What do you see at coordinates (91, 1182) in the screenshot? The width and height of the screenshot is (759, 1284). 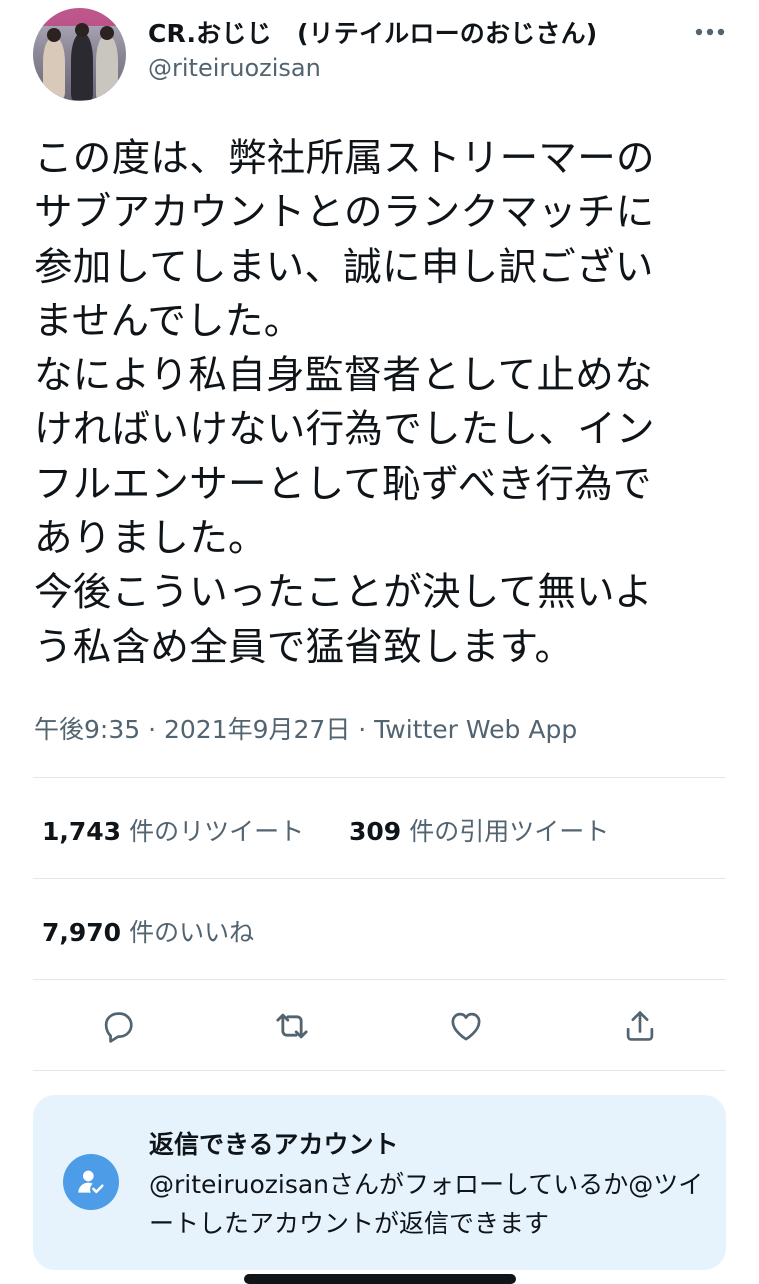 I see `user-check-icon` at bounding box center [91, 1182].